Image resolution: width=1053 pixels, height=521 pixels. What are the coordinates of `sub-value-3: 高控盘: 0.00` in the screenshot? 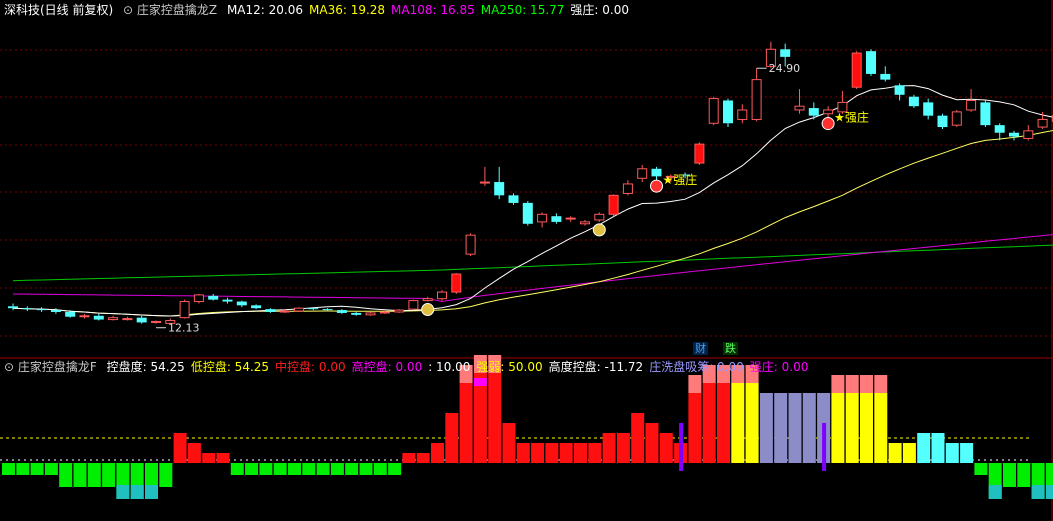 It's located at (387, 367).